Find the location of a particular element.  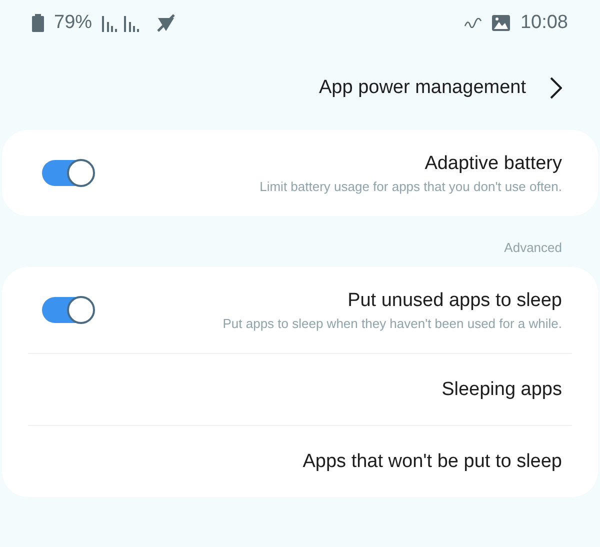

setting-title: Sleeping apps is located at coordinates (502, 389).